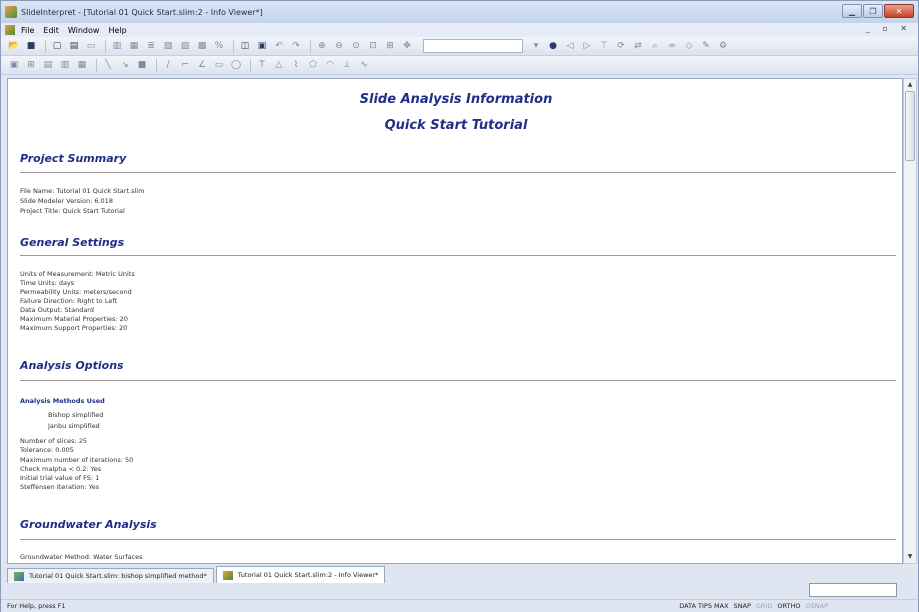 This screenshot has width=919, height=612. Describe the element at coordinates (11, 12) in the screenshot. I see `app-icon` at that location.